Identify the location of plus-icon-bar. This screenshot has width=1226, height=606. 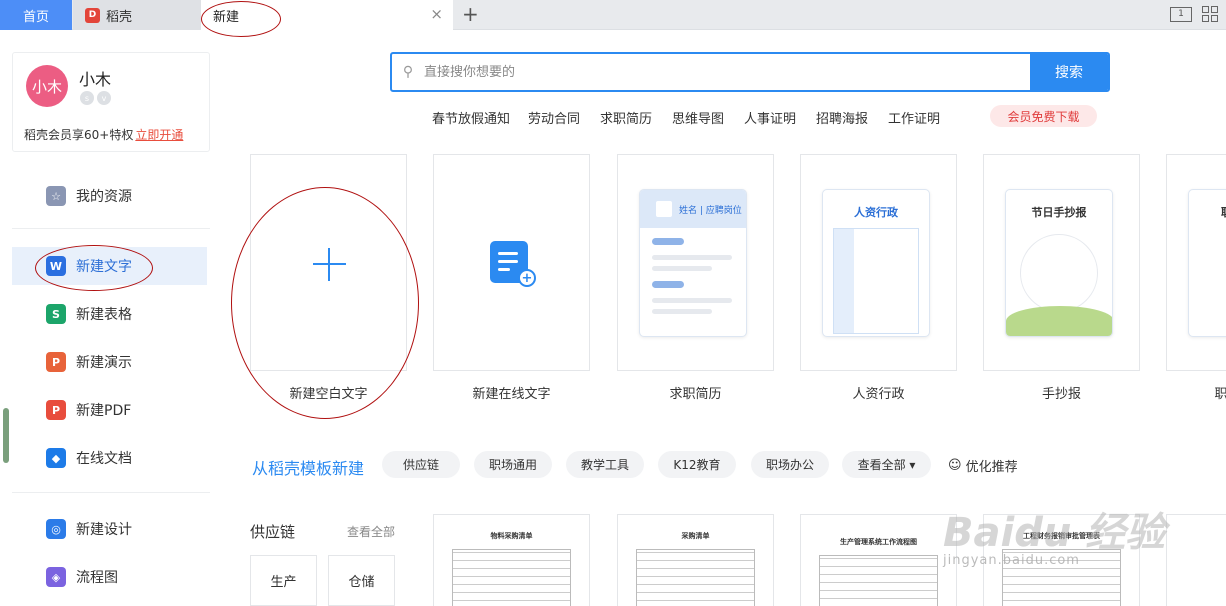
(329, 264).